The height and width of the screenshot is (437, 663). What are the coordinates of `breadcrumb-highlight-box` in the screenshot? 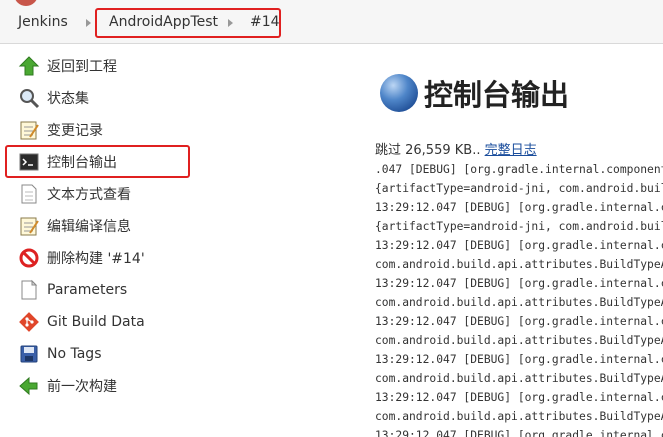 It's located at (188, 23).